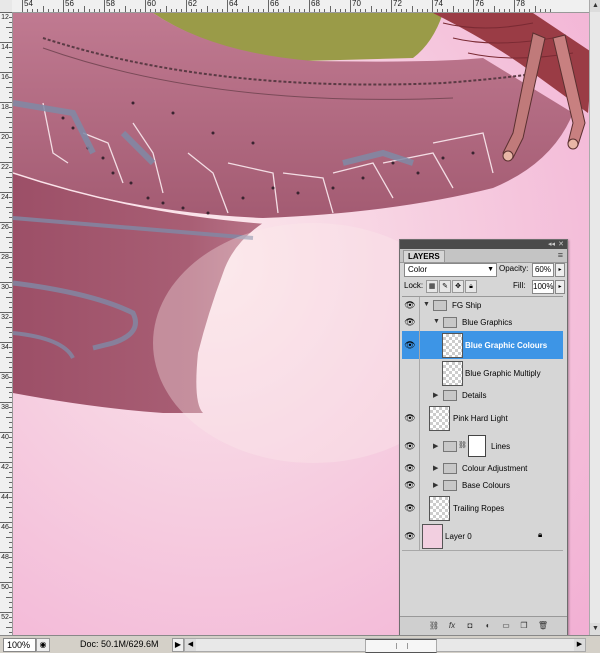  I want to click on lock-move-icon: ✥, so click(458, 286).